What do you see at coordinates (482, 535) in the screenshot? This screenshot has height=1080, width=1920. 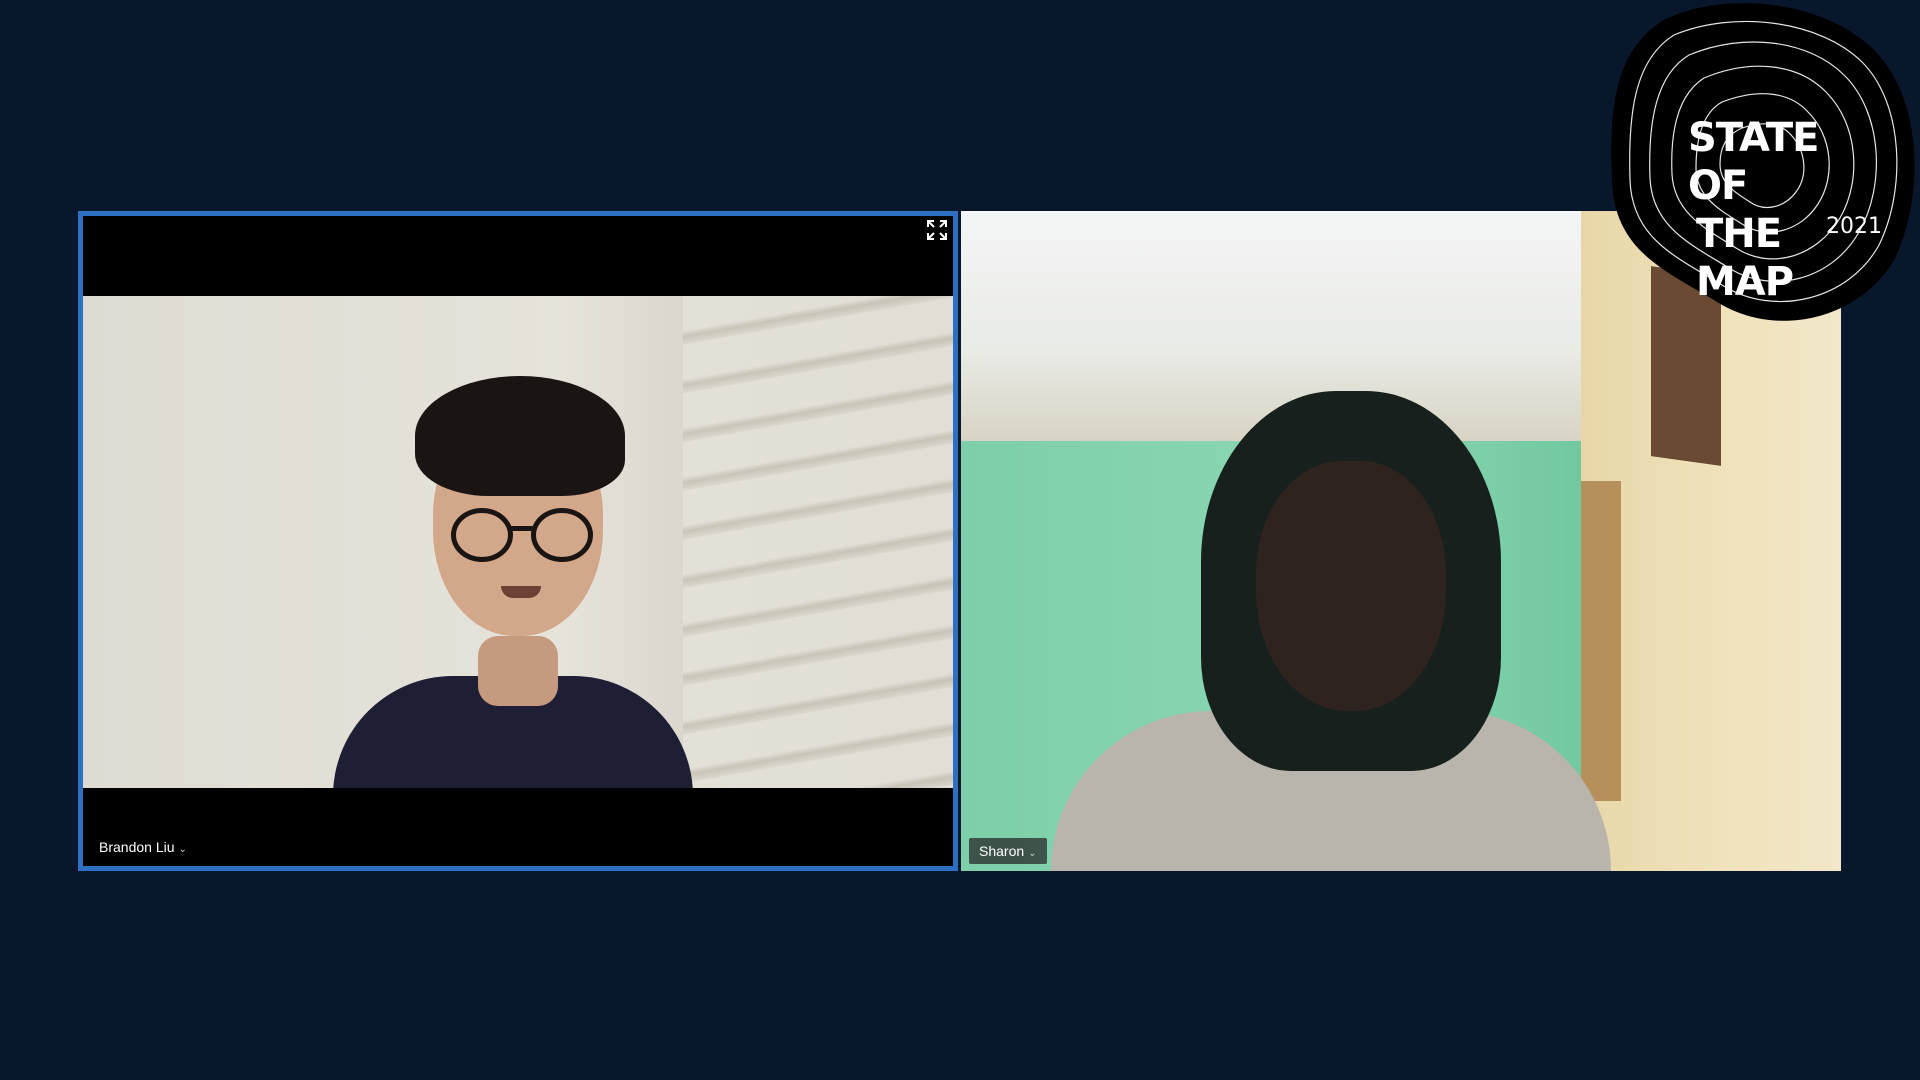 I see `glasses-lens-left` at bounding box center [482, 535].